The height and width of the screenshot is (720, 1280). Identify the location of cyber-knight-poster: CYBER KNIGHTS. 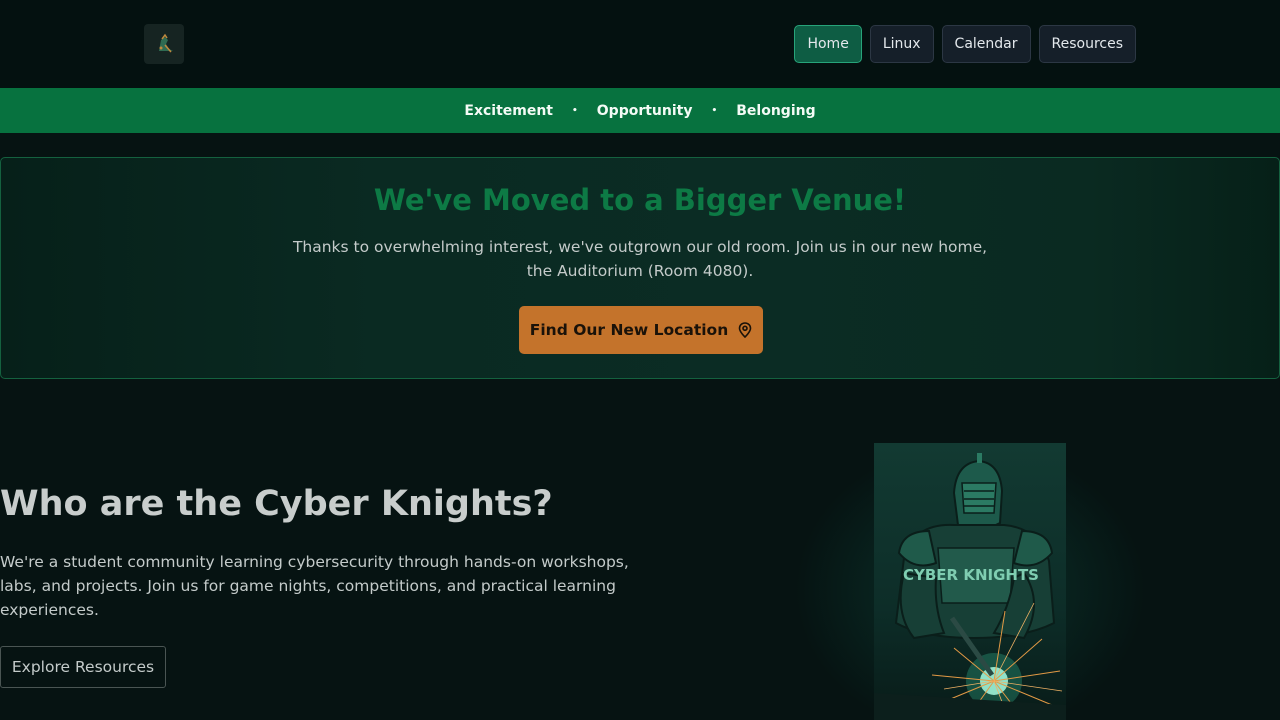
(970, 581).